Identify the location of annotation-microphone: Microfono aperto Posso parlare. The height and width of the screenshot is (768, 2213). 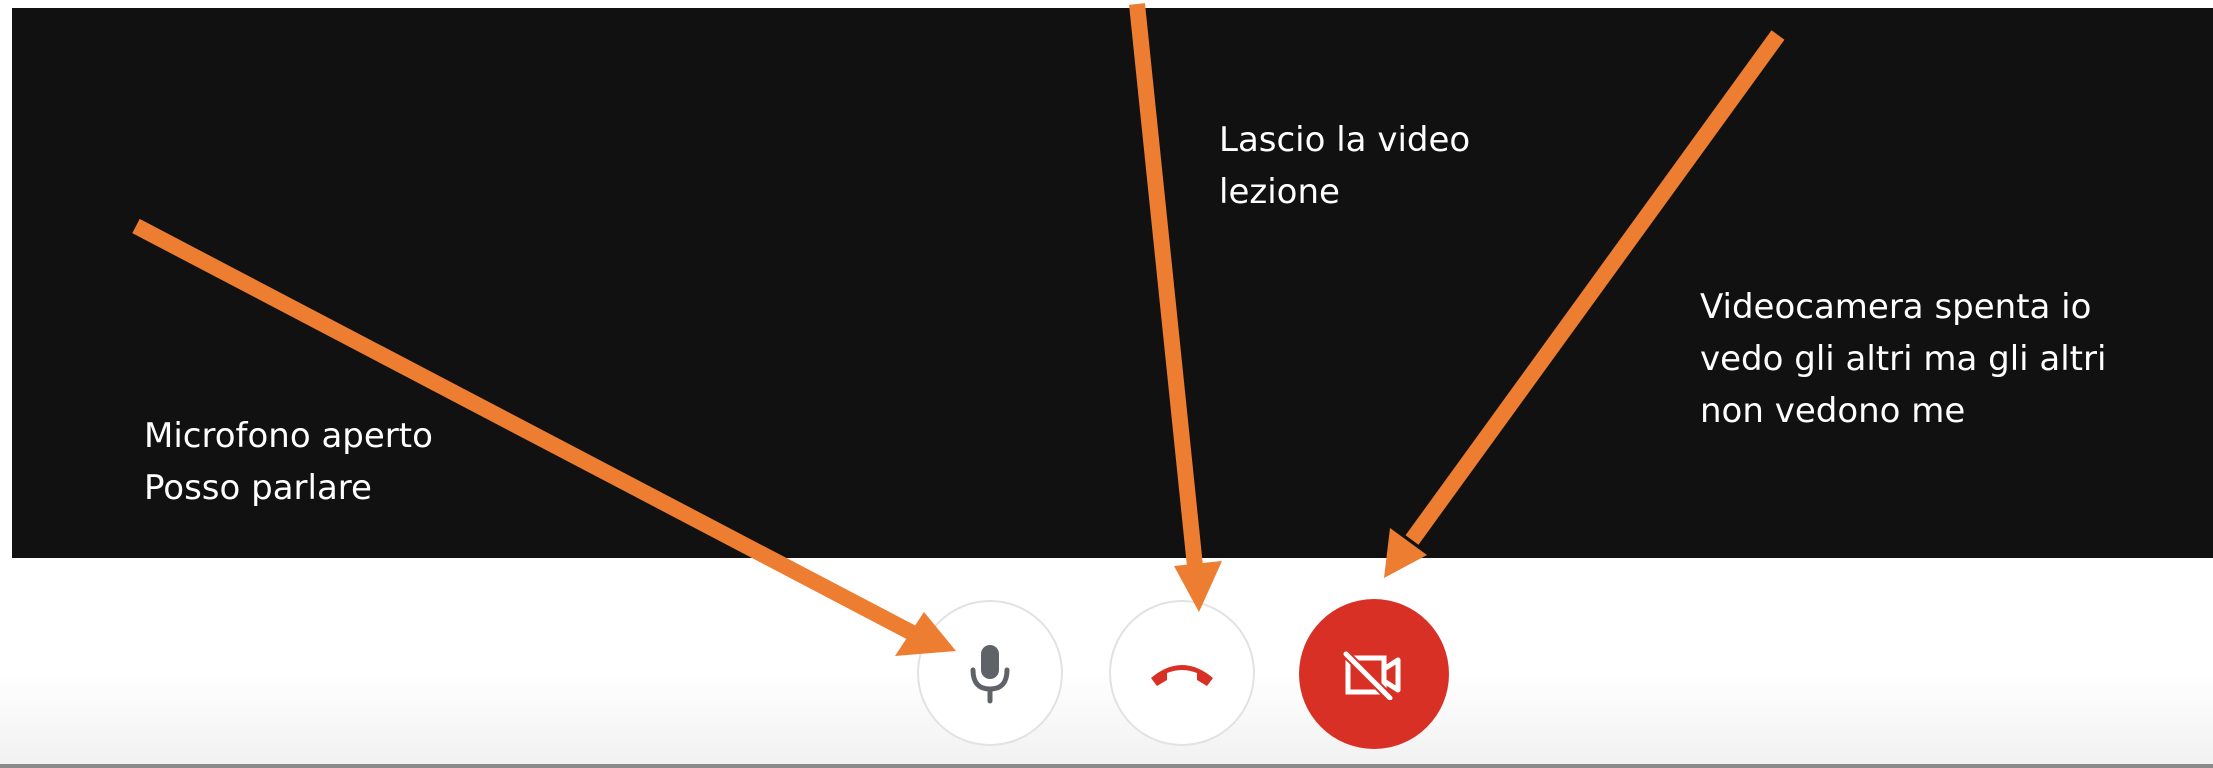
(288, 462).